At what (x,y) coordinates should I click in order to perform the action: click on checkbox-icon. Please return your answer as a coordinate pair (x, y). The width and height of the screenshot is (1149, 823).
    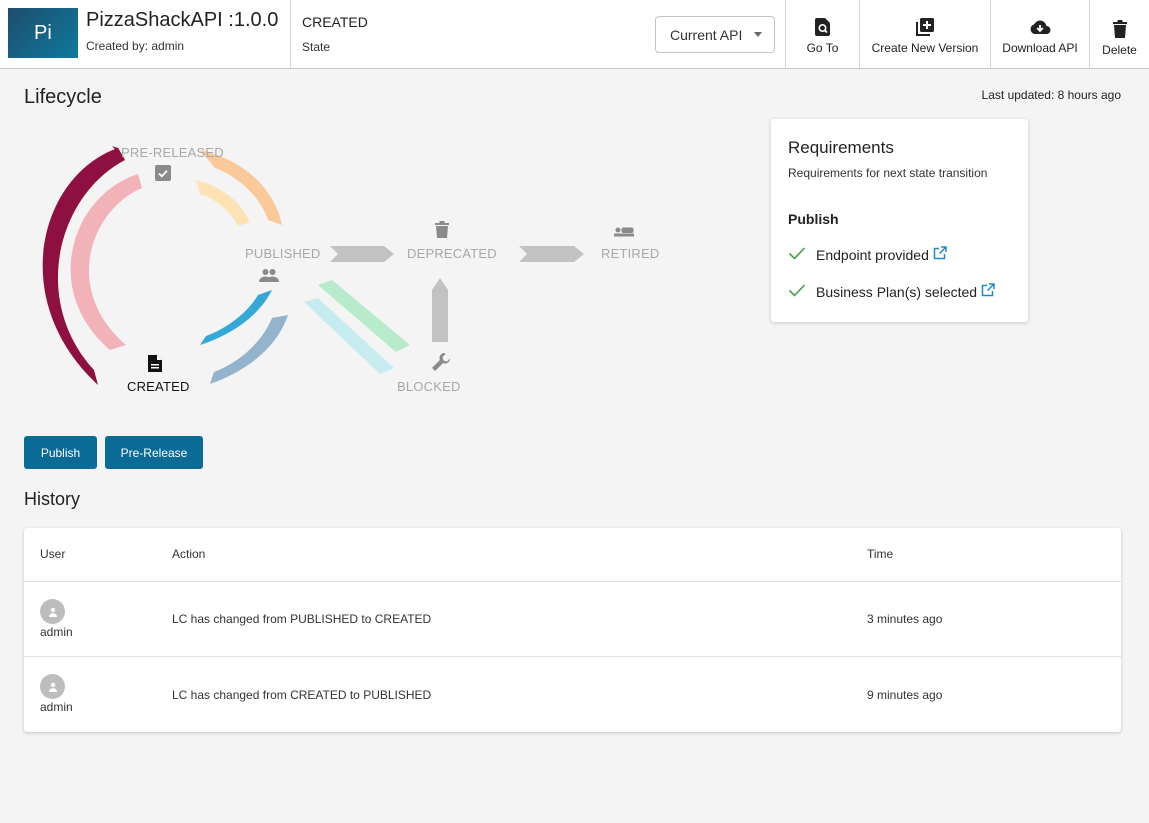
    Looking at the image, I should click on (163, 175).